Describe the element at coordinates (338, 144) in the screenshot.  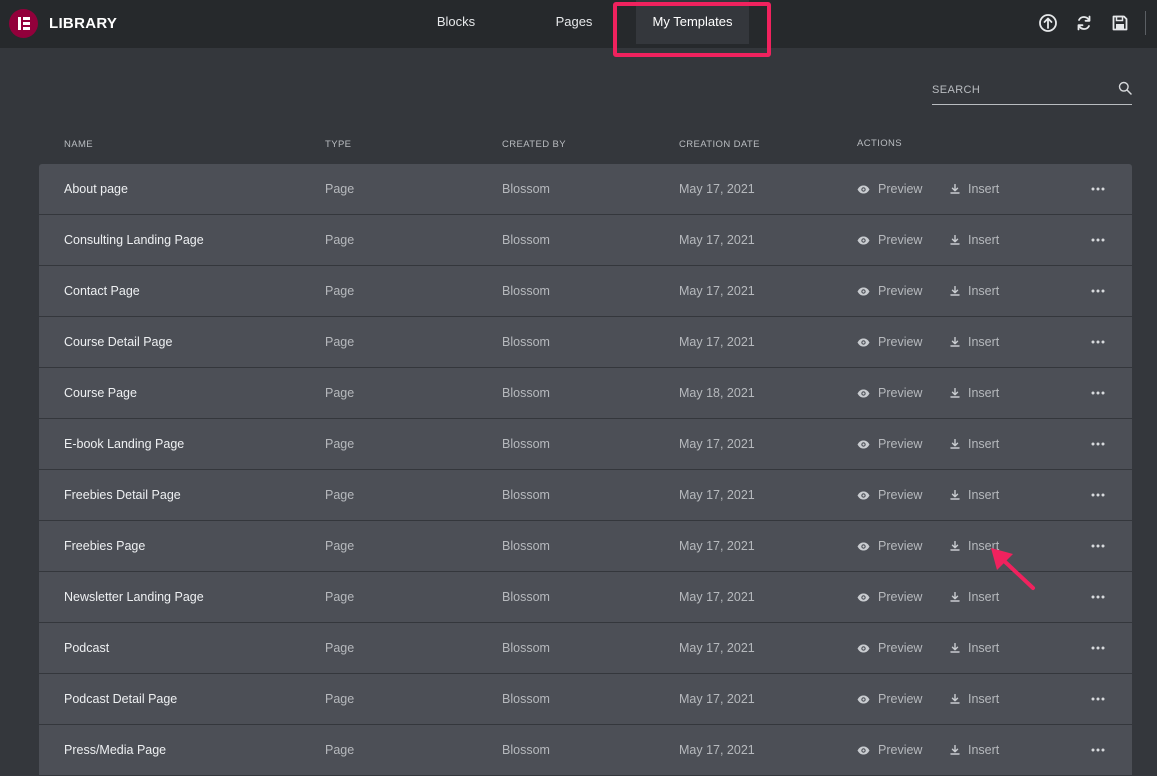
I see `column-header-type: TYPE` at that location.